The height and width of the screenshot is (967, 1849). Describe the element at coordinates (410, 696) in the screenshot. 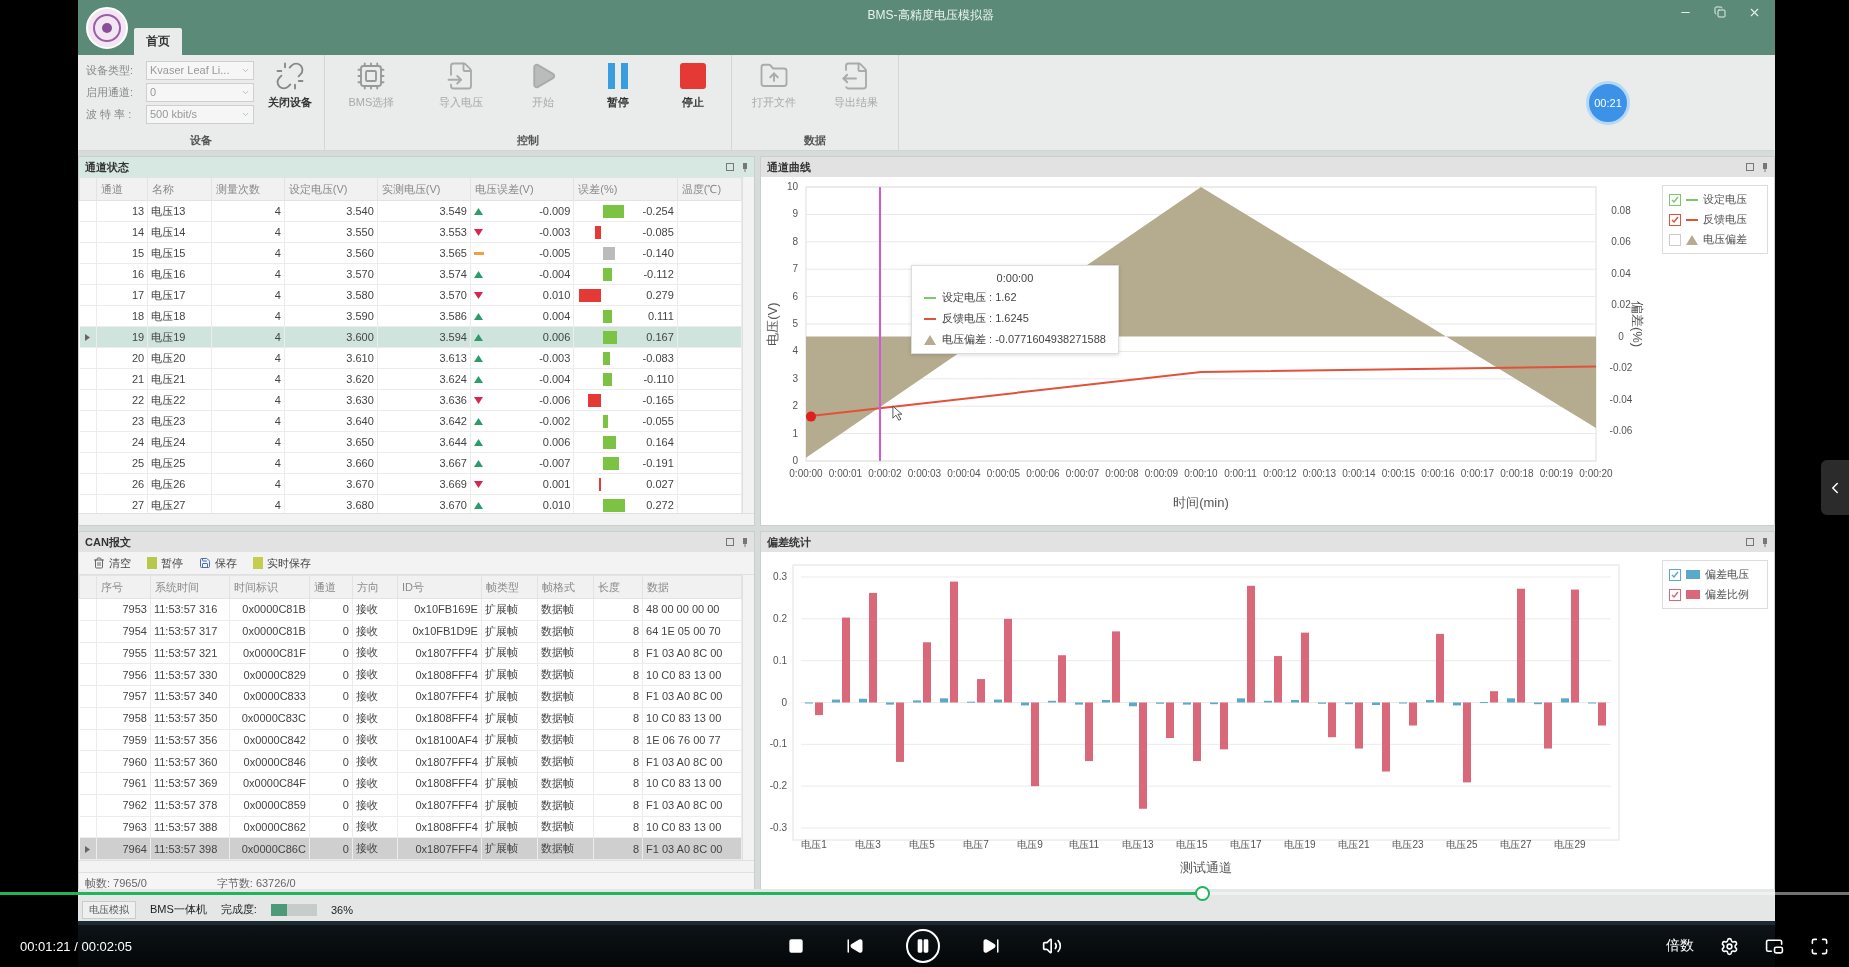

I see `table-row: 7957 11:53:57 340 0x0000C833 0 接收 0x1807FFF4 扩展帧 数据帧 8 F1 03 A0 8C 00` at that location.